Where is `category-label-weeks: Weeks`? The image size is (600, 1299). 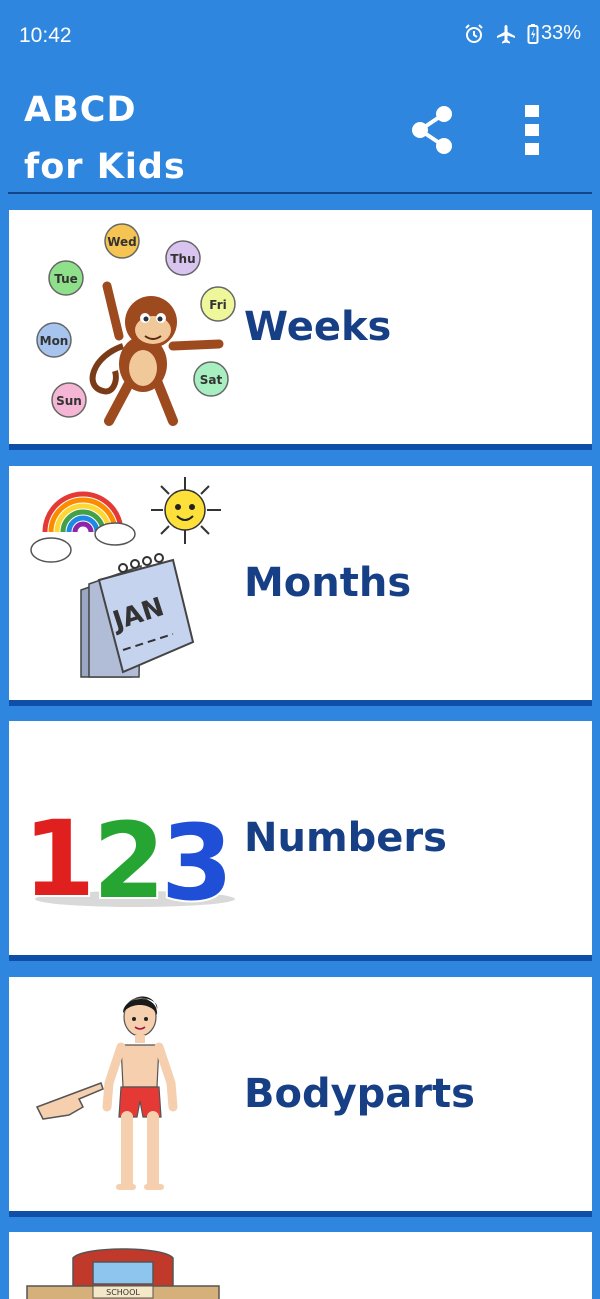
category-label-weeks: Weeks is located at coordinates (318, 327).